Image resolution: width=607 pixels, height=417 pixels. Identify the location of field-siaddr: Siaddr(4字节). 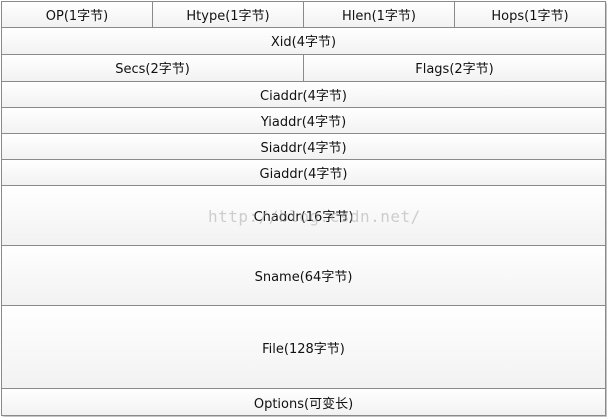
(303, 146).